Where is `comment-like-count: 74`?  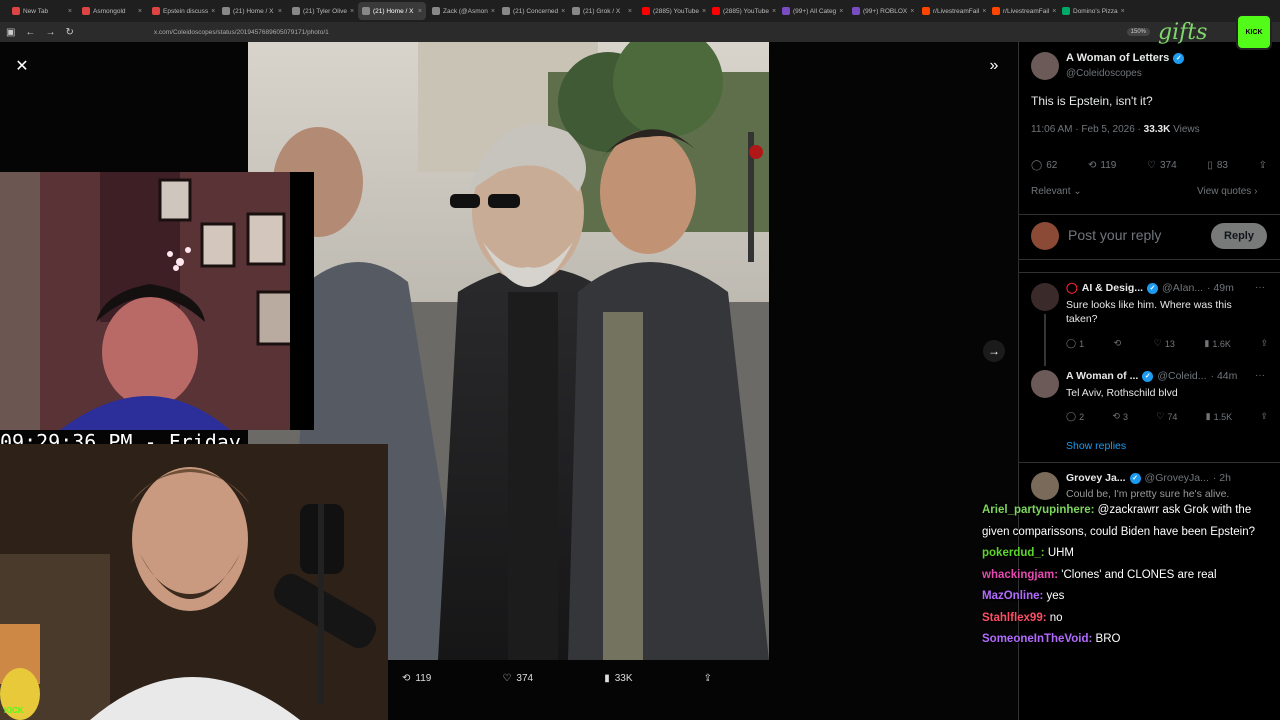 comment-like-count: 74 is located at coordinates (1172, 416).